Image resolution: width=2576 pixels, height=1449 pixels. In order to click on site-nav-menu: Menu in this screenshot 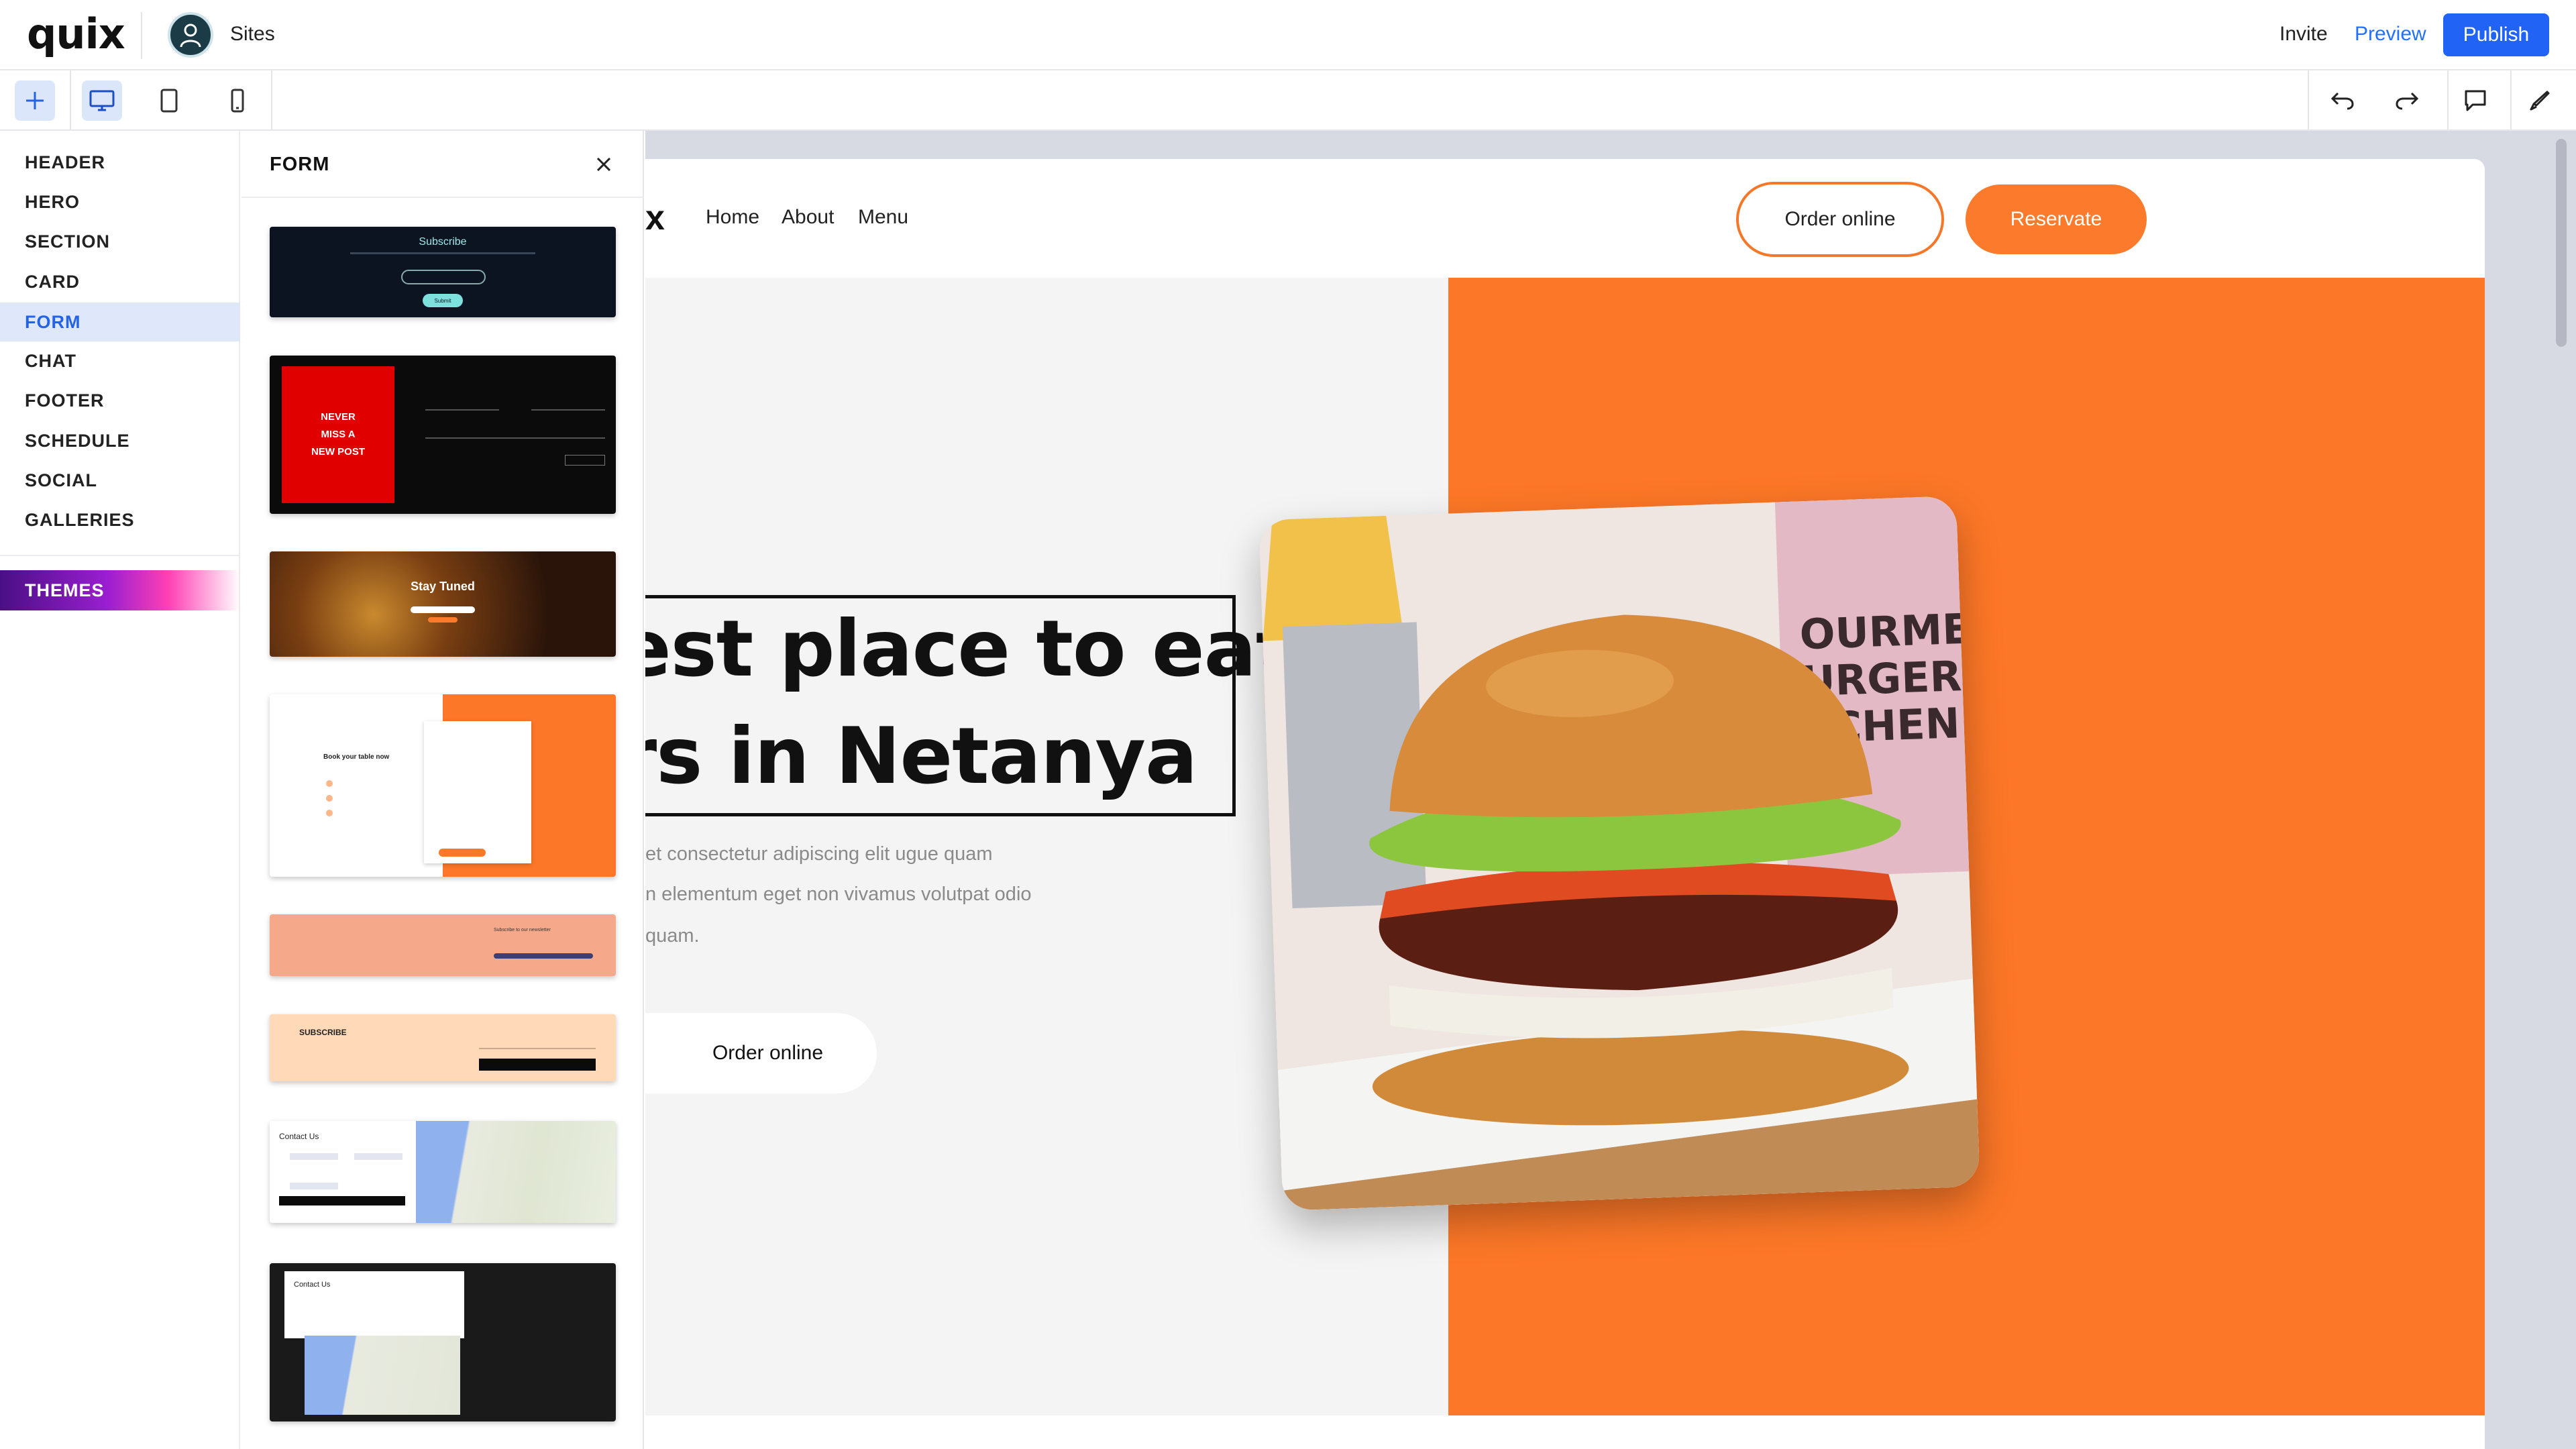, I will do `click(883, 217)`.